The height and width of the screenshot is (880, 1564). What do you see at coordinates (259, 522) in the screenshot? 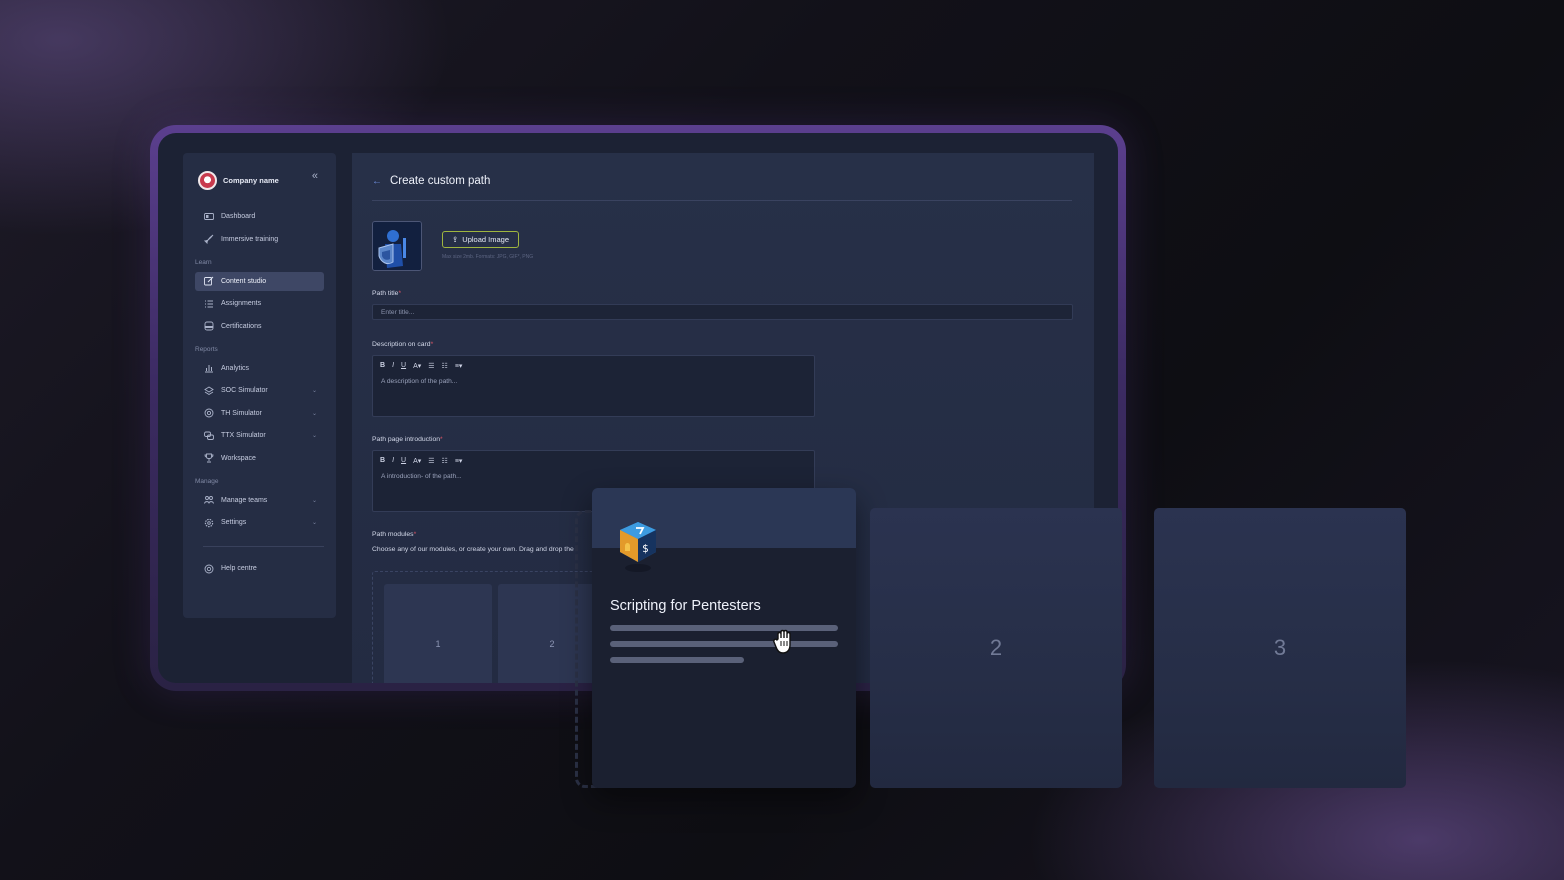
I see `sidebar-item-settings: Settings ⌄` at bounding box center [259, 522].